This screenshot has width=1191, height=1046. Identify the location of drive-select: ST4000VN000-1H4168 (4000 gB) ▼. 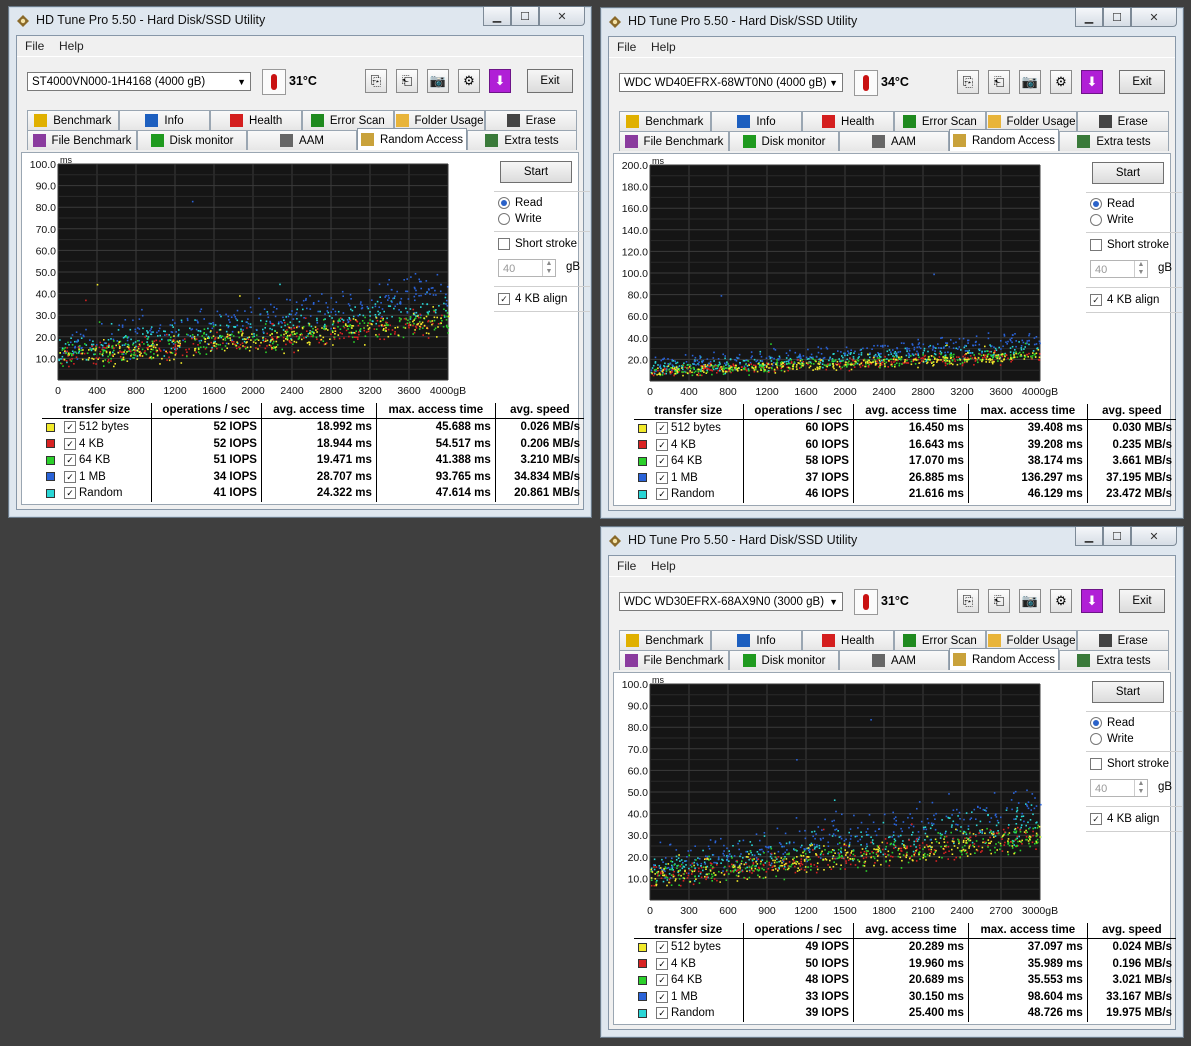
(139, 81).